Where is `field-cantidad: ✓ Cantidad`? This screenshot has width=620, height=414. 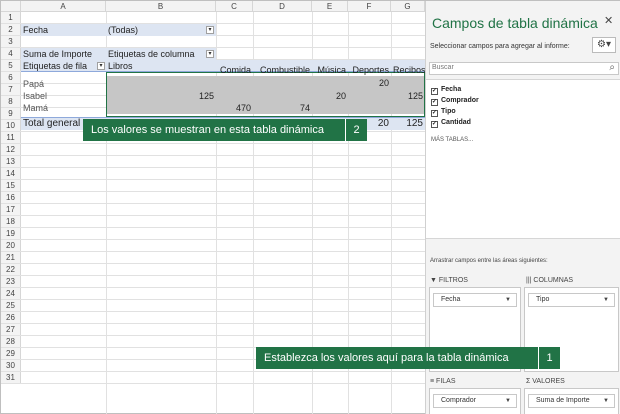 field-cantidad: ✓ Cantidad is located at coordinates (451, 123).